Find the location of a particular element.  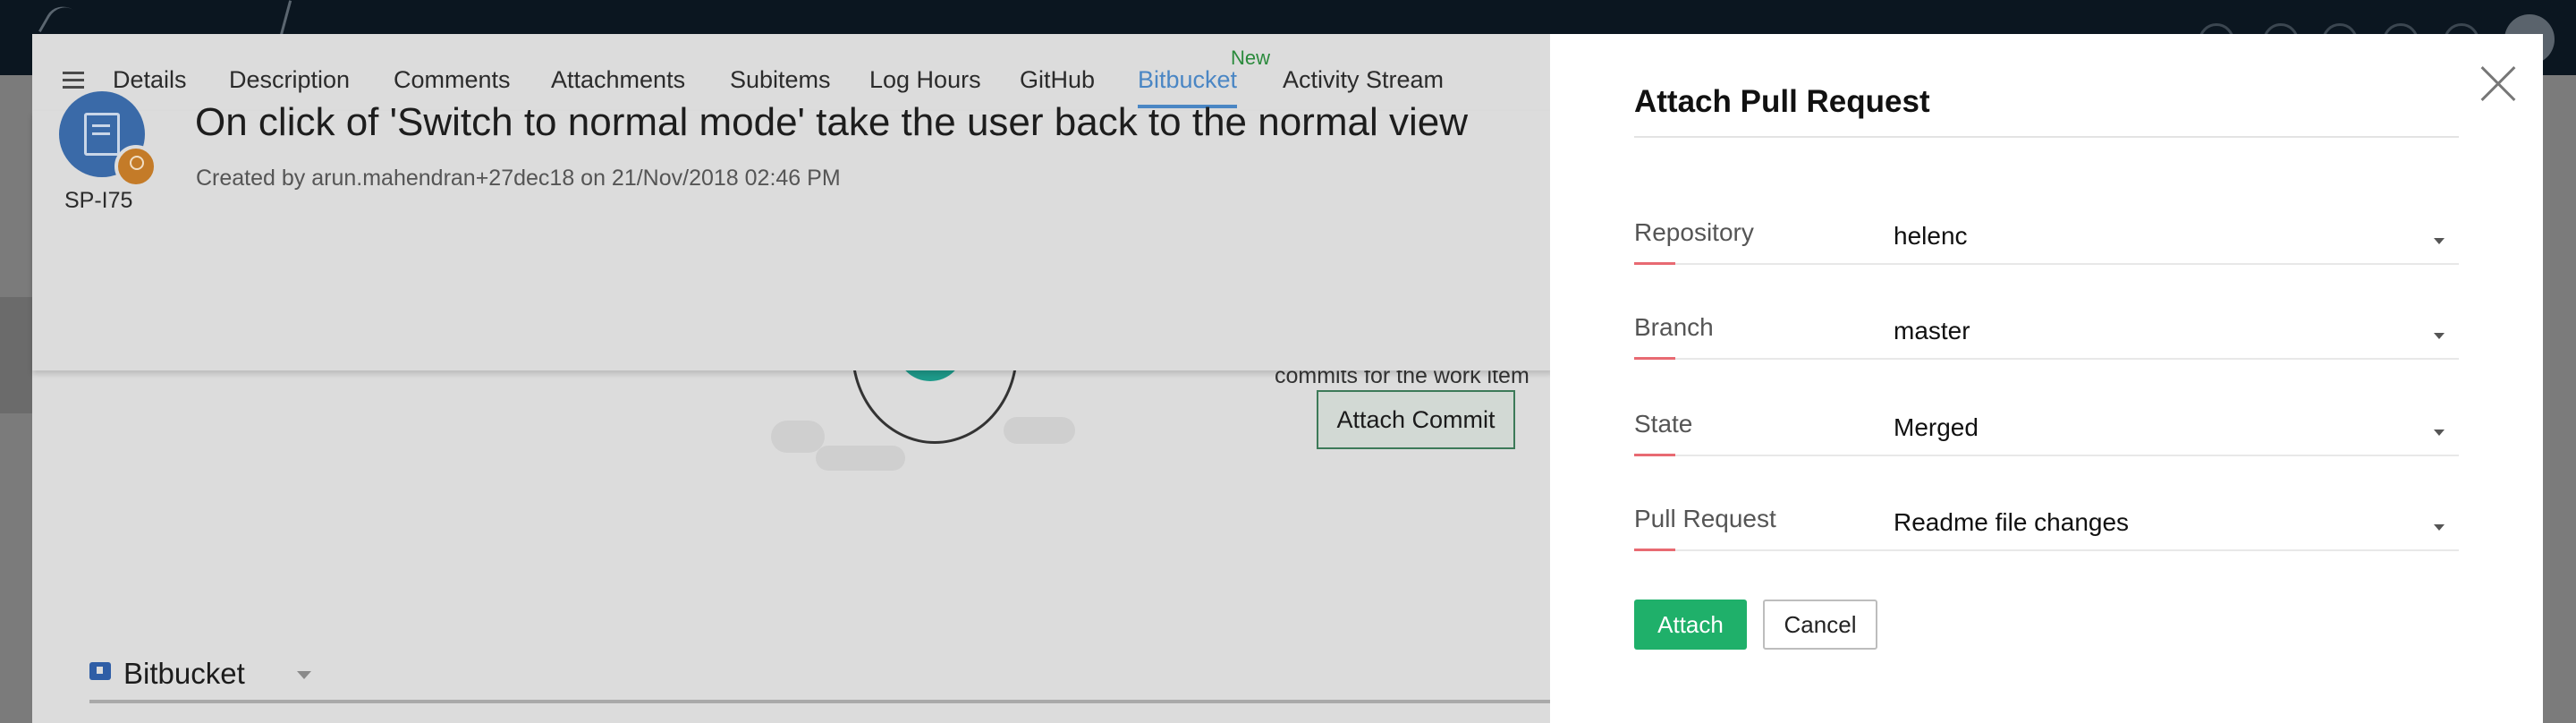

close-icon is located at coordinates (2498, 84).